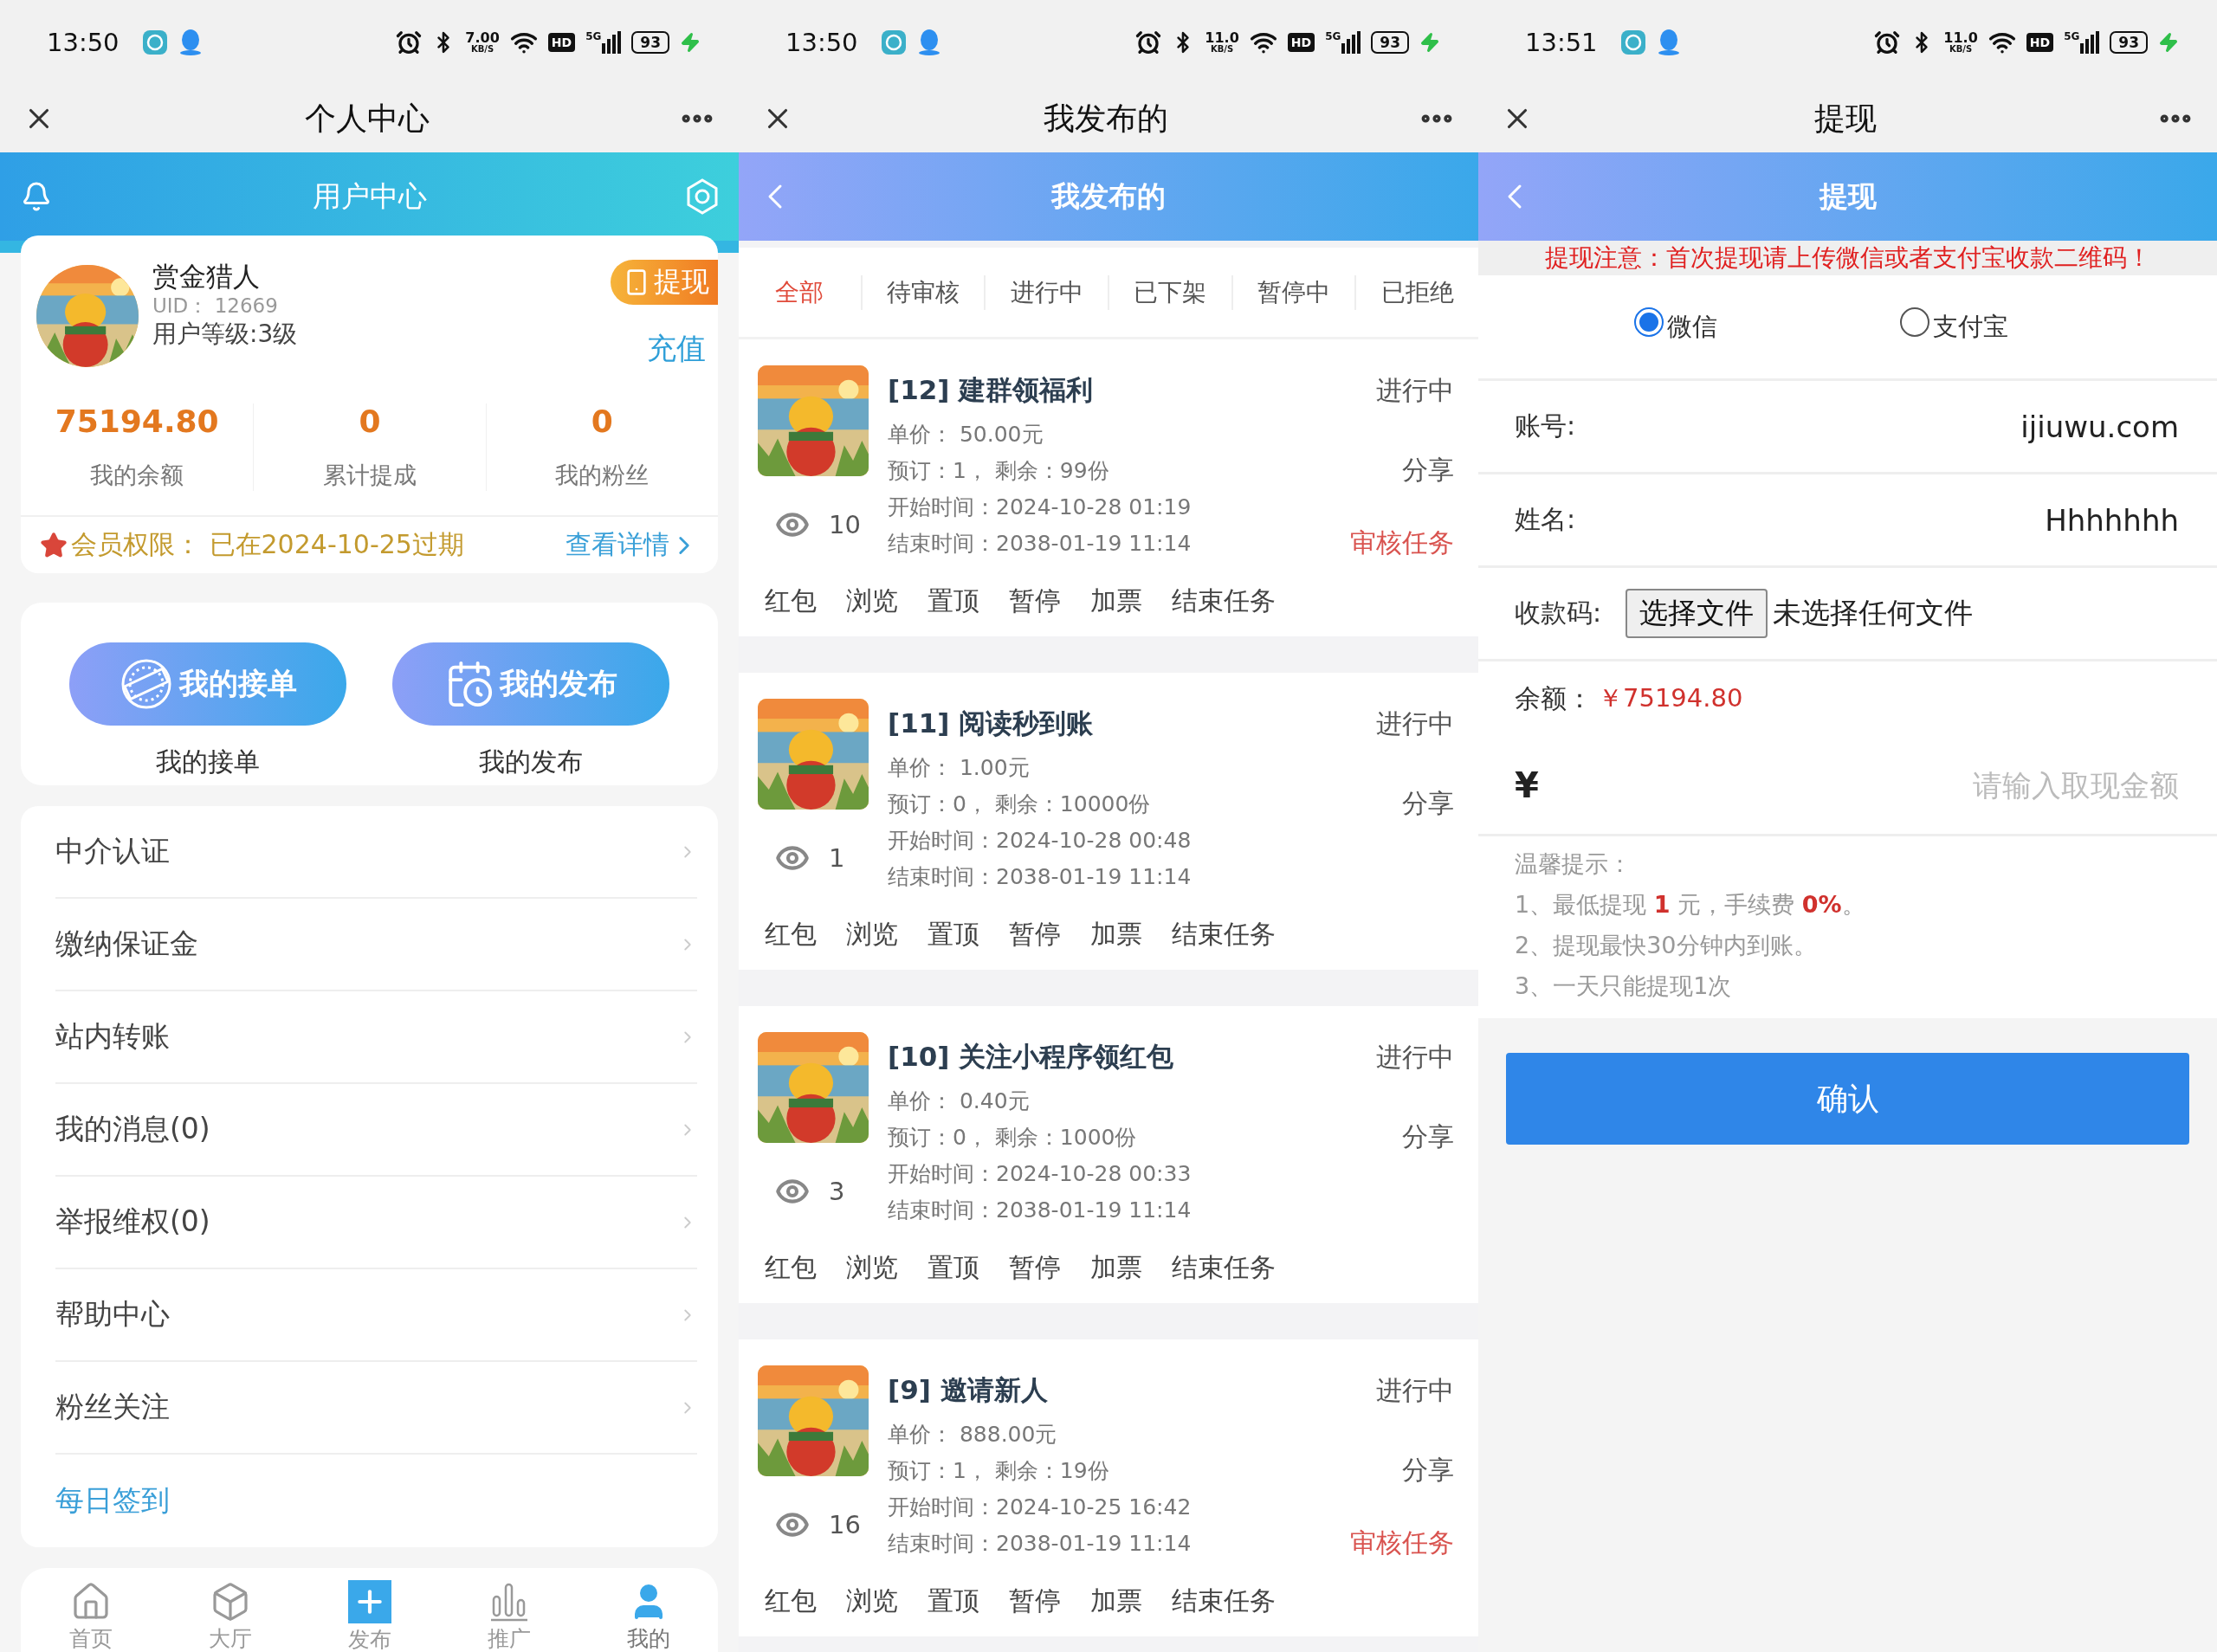  What do you see at coordinates (215, 306) in the screenshot?
I see `user-id: UID： 12669` at bounding box center [215, 306].